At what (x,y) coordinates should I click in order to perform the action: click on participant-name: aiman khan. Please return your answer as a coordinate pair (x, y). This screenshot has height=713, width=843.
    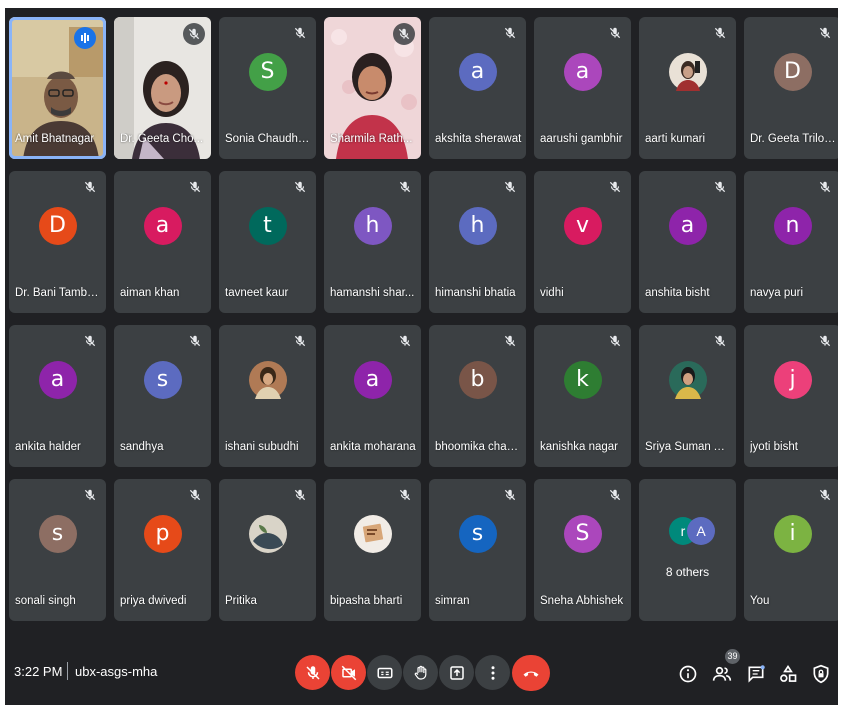
    Looking at the image, I should click on (150, 293).